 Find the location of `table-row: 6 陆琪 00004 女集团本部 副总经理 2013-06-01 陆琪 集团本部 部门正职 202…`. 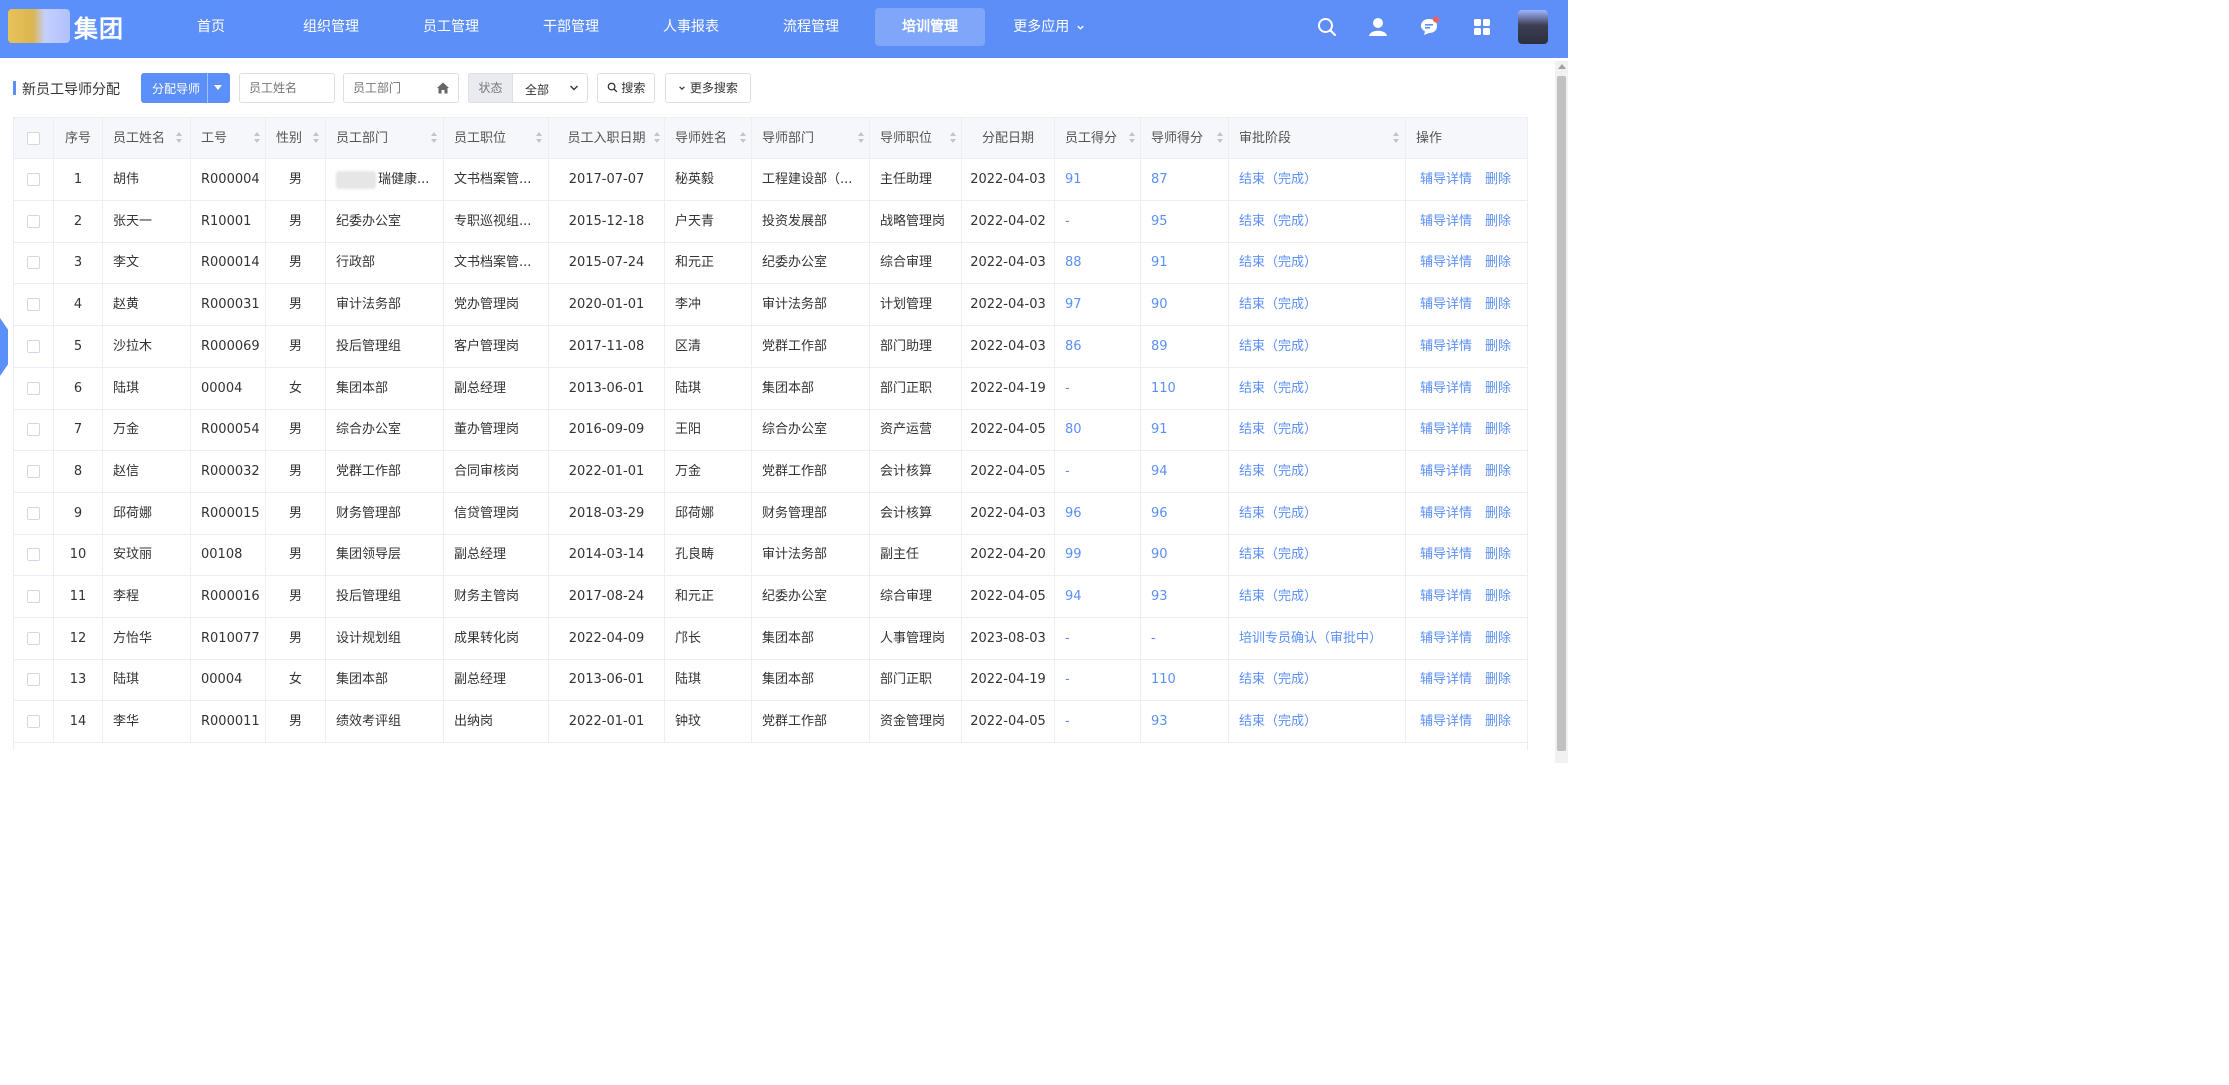

table-row: 6 陆琪 00004 女集团本部 副总经理 2013-06-01 陆琪 集团本部 部门正职 202… is located at coordinates (770, 388).